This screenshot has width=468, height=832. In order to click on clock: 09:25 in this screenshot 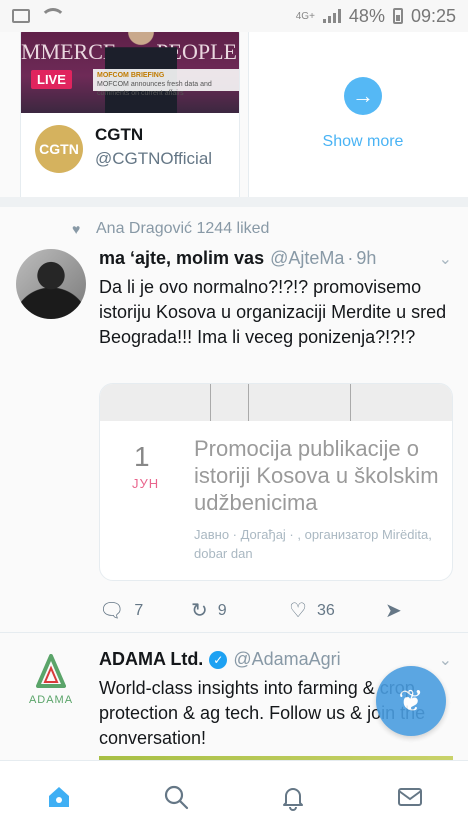, I will do `click(433, 15)`.